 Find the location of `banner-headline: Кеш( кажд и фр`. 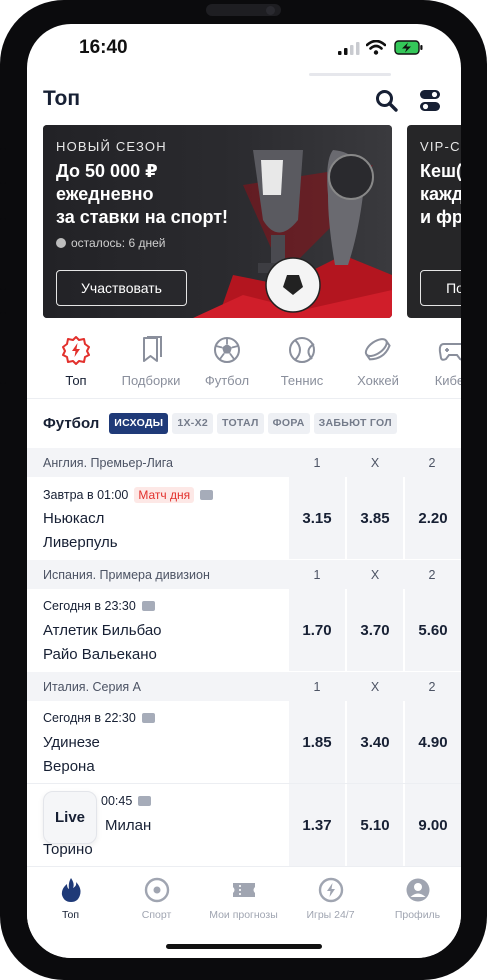

banner-headline: Кеш( кажд и фр is located at coordinates (440, 194).